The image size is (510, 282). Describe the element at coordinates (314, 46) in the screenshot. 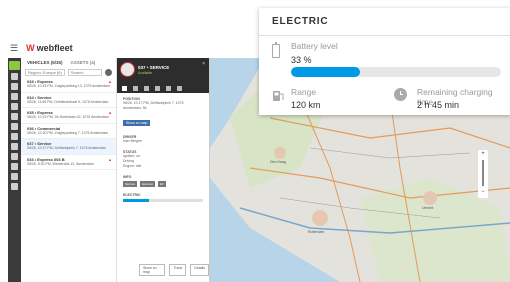

I see `battery-label: Battery level` at that location.